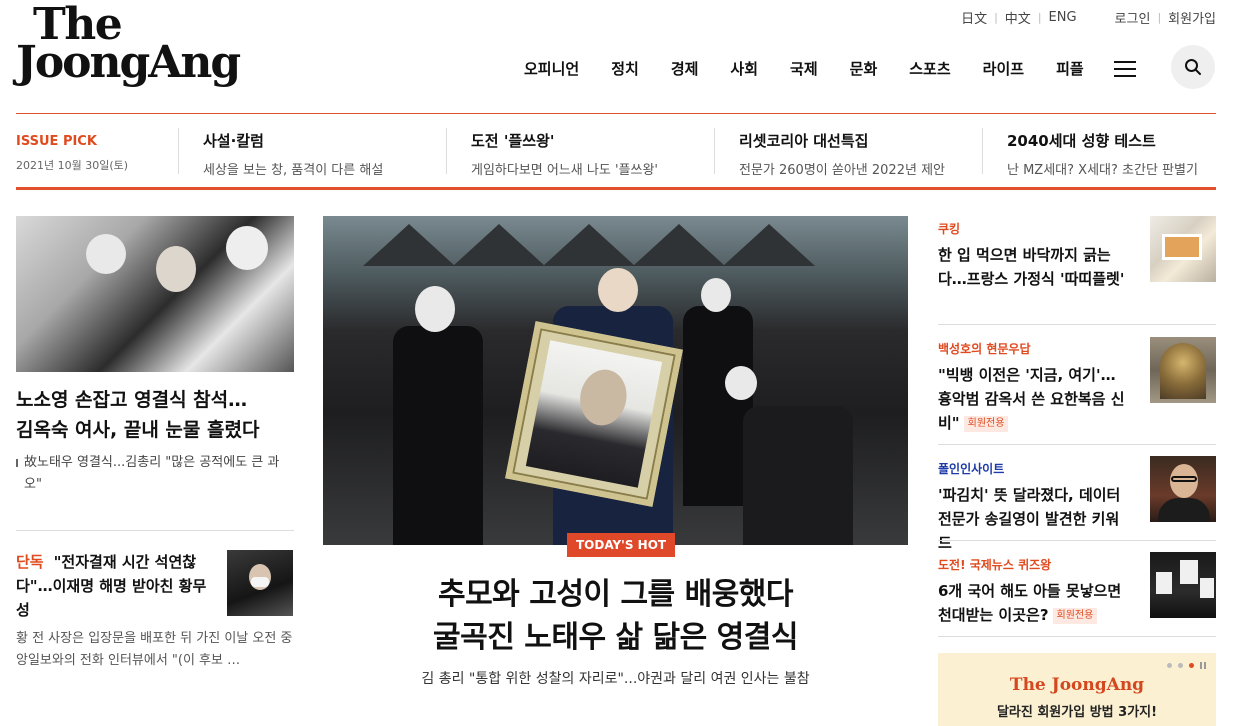 The height and width of the screenshot is (726, 1235). What do you see at coordinates (685, 68) in the screenshot?
I see `nav-economy: 경제` at bounding box center [685, 68].